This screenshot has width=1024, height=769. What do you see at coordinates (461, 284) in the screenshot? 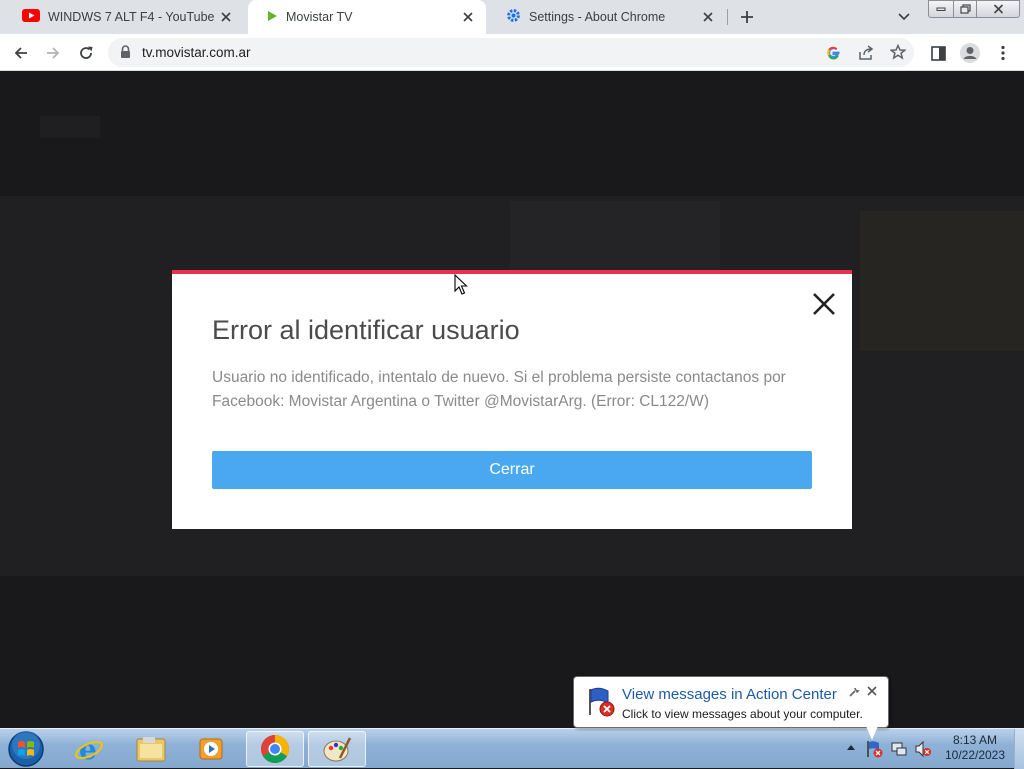
I see `mouse-cursor-icon` at bounding box center [461, 284].